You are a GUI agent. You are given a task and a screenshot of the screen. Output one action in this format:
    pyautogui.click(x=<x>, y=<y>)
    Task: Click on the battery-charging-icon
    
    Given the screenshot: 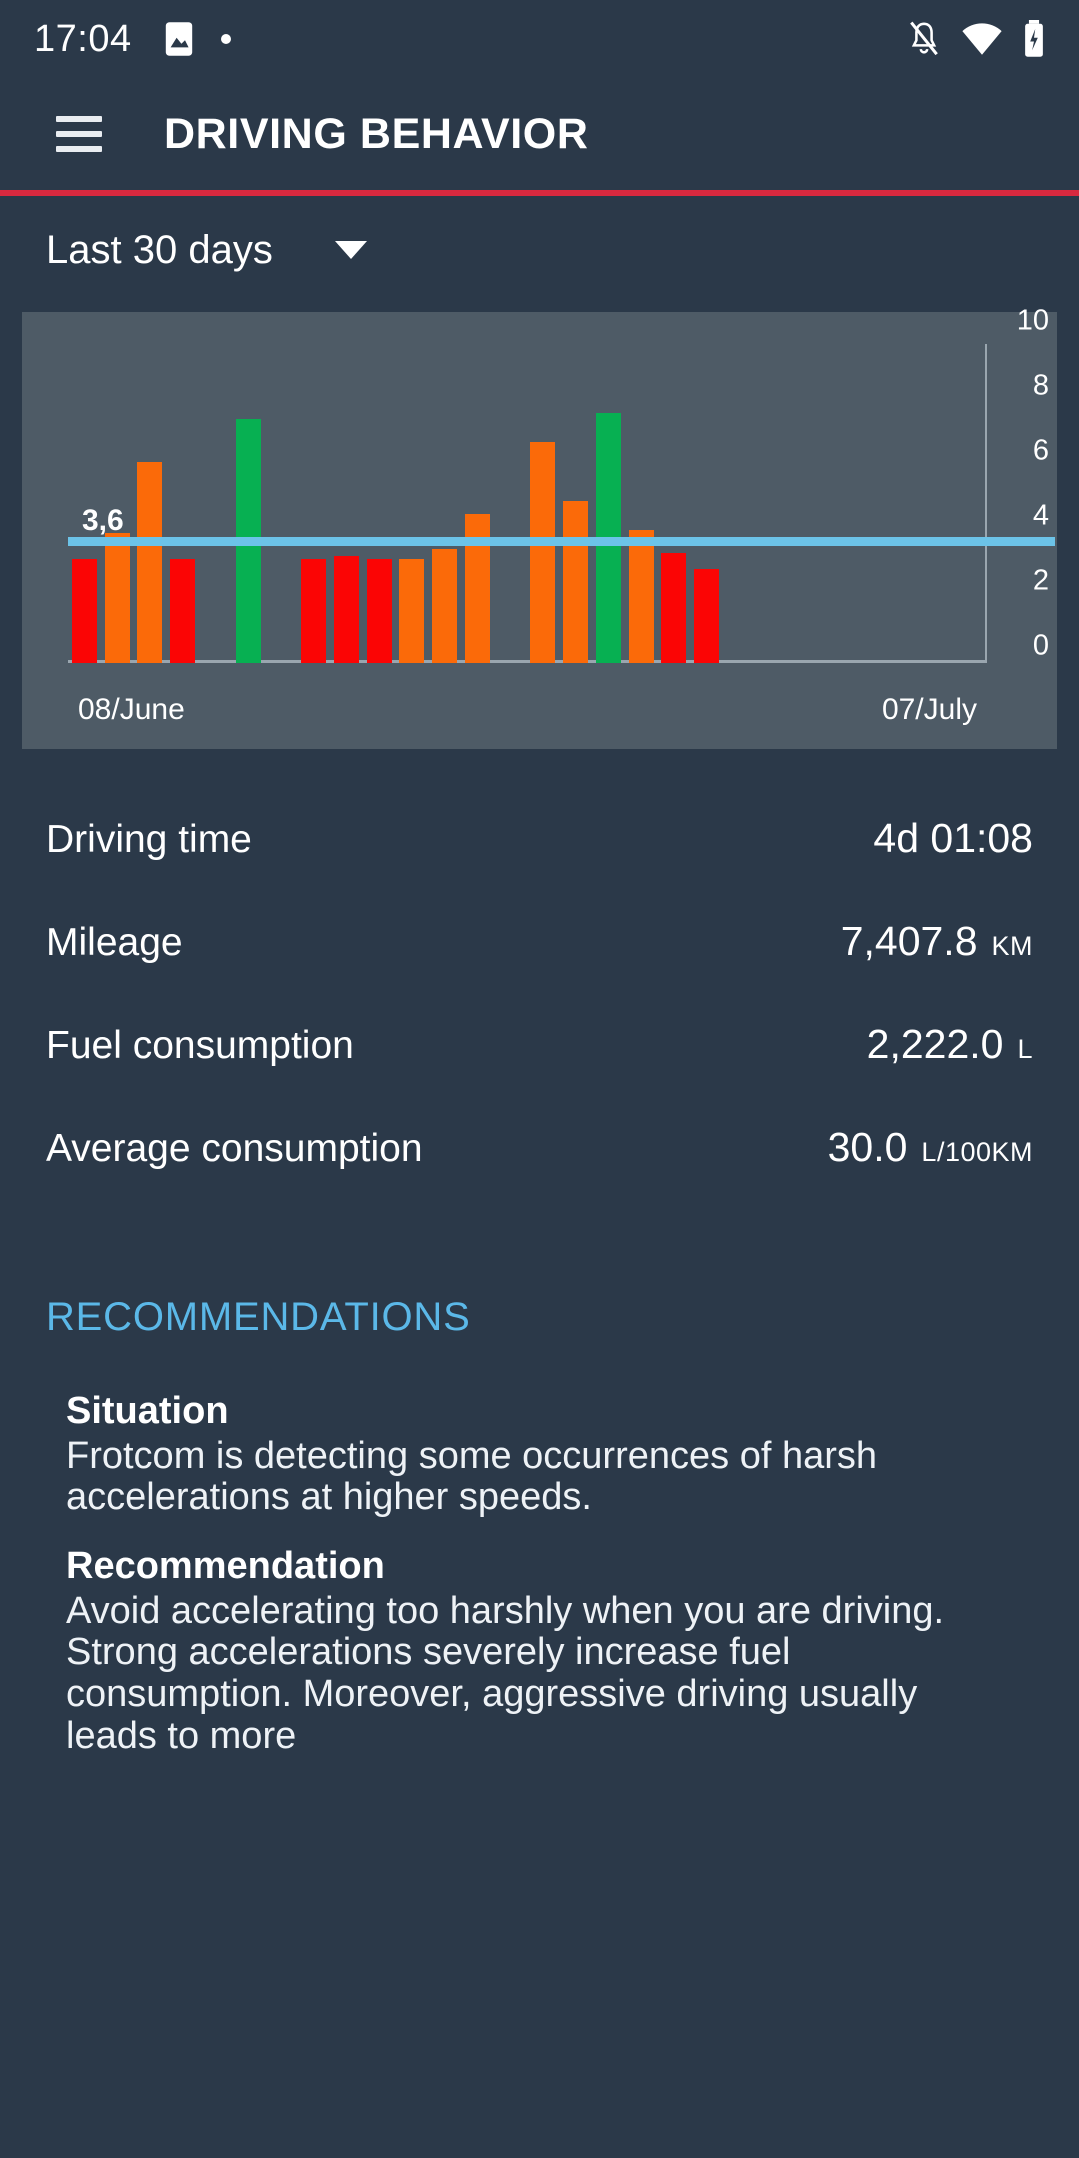 What is the action you would take?
    pyautogui.click(x=1034, y=39)
    